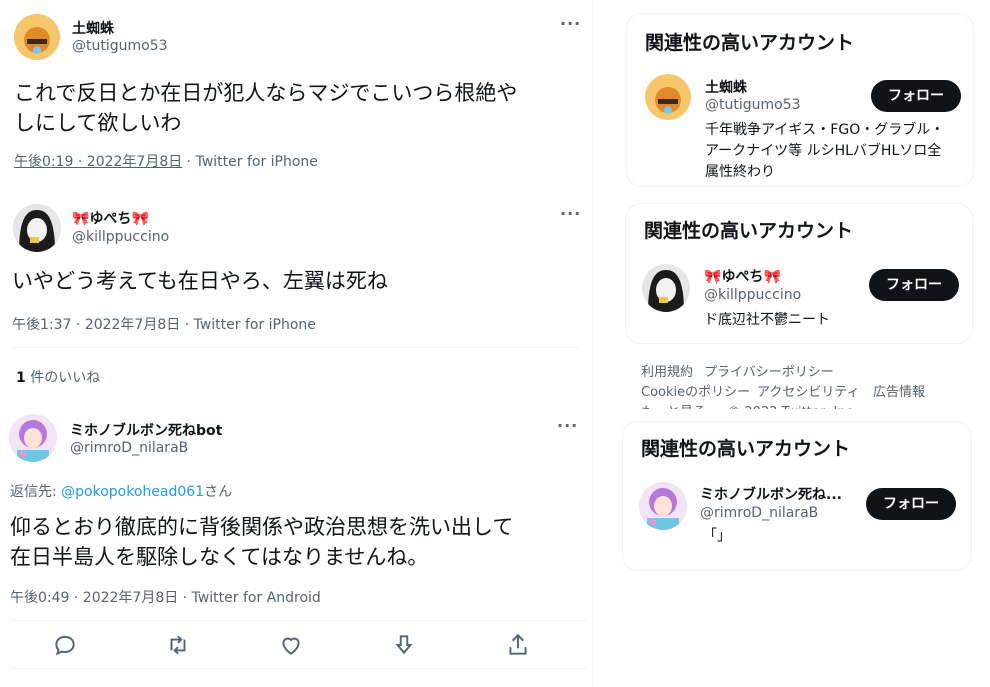 This screenshot has width=990, height=687. I want to click on display-name: 土蜘蛛, so click(93, 28).